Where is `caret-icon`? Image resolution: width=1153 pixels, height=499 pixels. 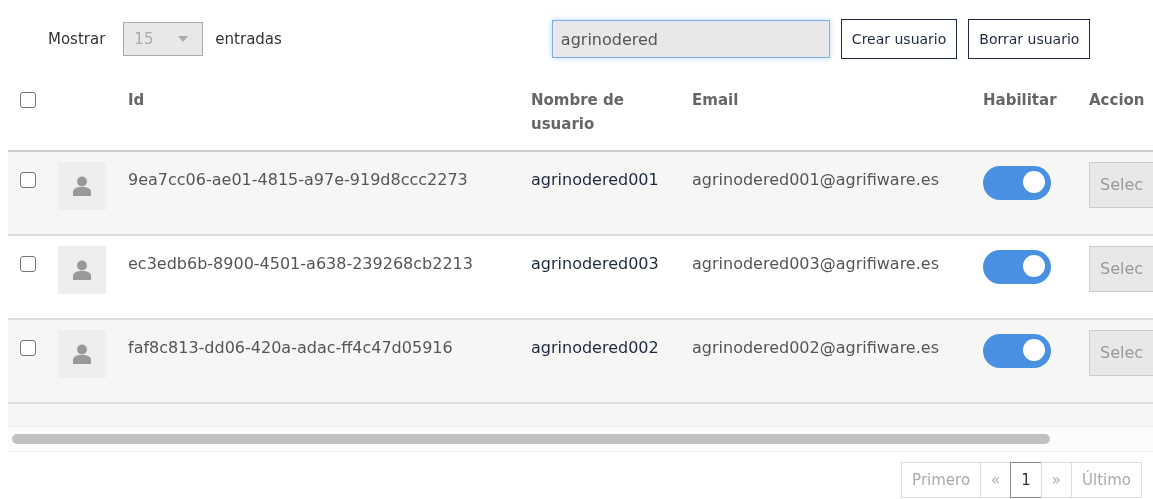
caret-icon is located at coordinates (183, 39).